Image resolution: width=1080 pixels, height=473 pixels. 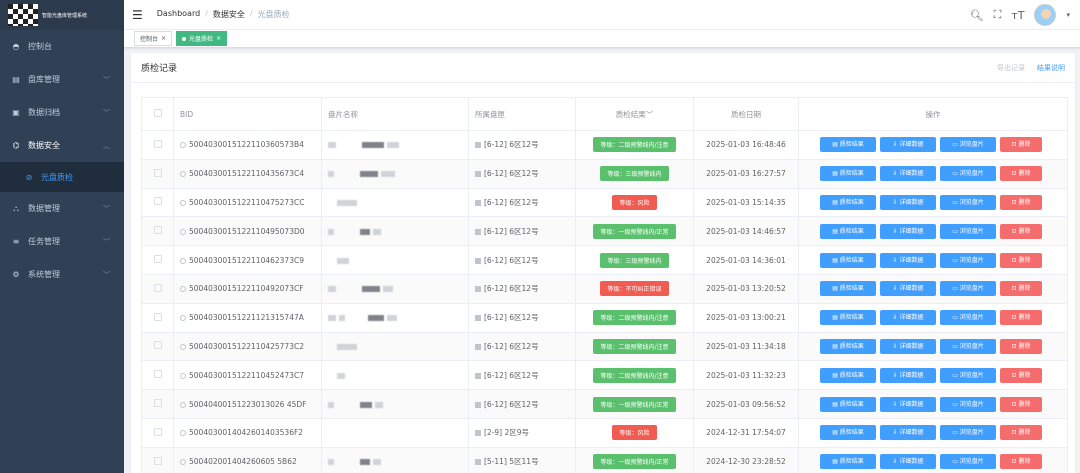 I want to click on caret-down-icon: ▾, so click(x=1068, y=15).